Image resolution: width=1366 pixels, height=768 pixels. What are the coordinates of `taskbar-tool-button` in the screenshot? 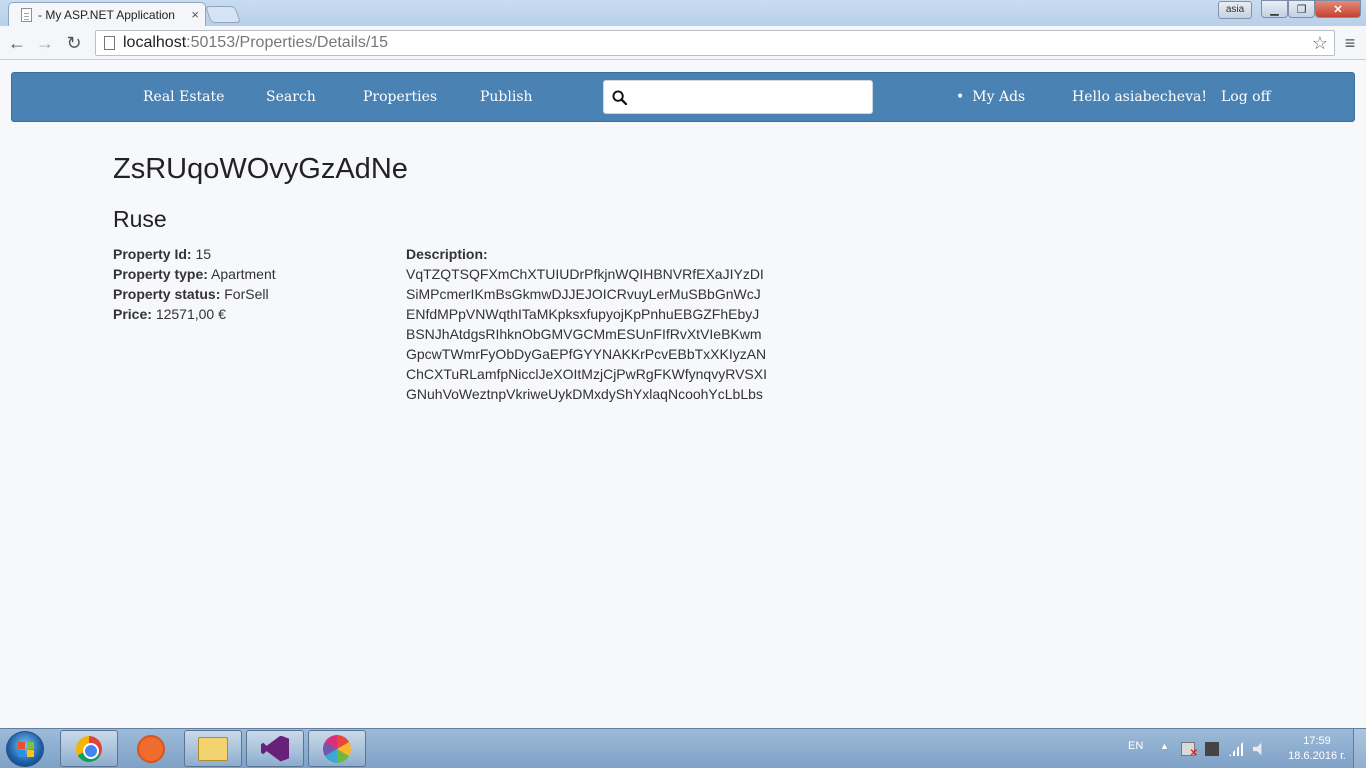 It's located at (151, 748).